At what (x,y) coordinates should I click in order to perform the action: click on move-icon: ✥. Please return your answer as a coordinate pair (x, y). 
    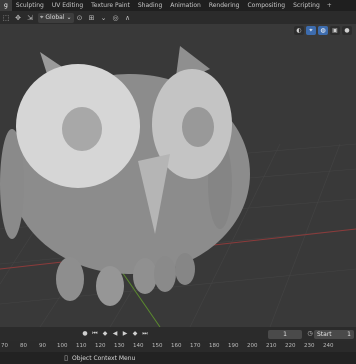
    Looking at the image, I should click on (18, 18).